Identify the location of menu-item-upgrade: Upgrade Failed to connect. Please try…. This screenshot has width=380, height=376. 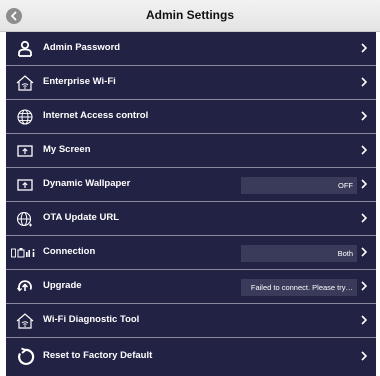
(191, 287).